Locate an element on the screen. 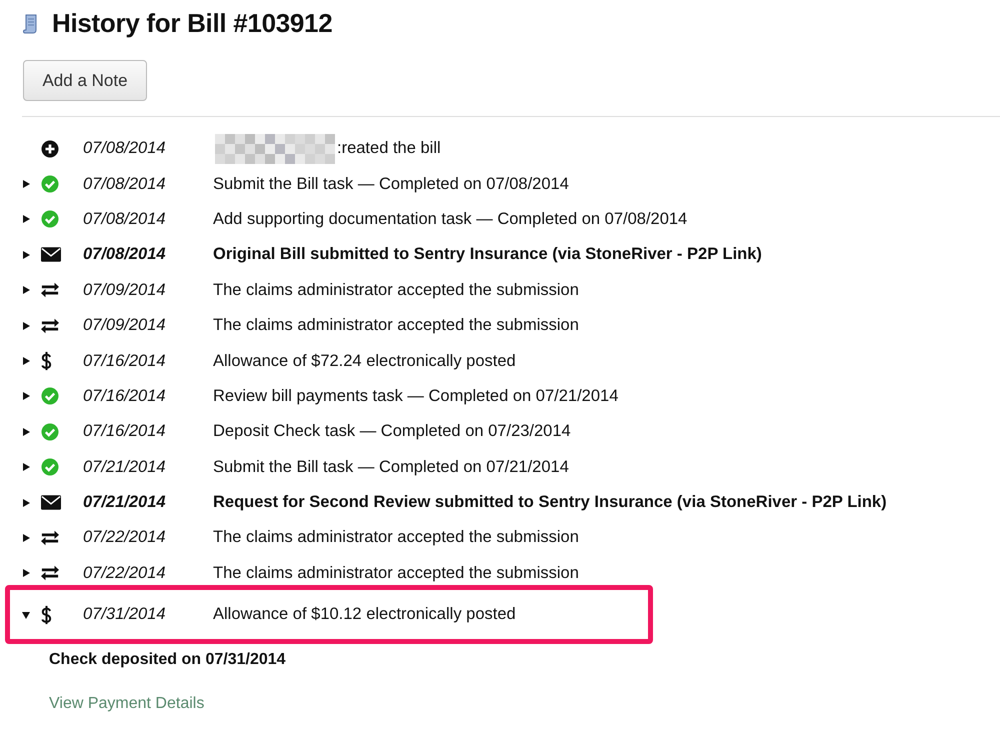 Image resolution: width=1000 pixels, height=729 pixels. expanded-triangle-icon is located at coordinates (26, 614).